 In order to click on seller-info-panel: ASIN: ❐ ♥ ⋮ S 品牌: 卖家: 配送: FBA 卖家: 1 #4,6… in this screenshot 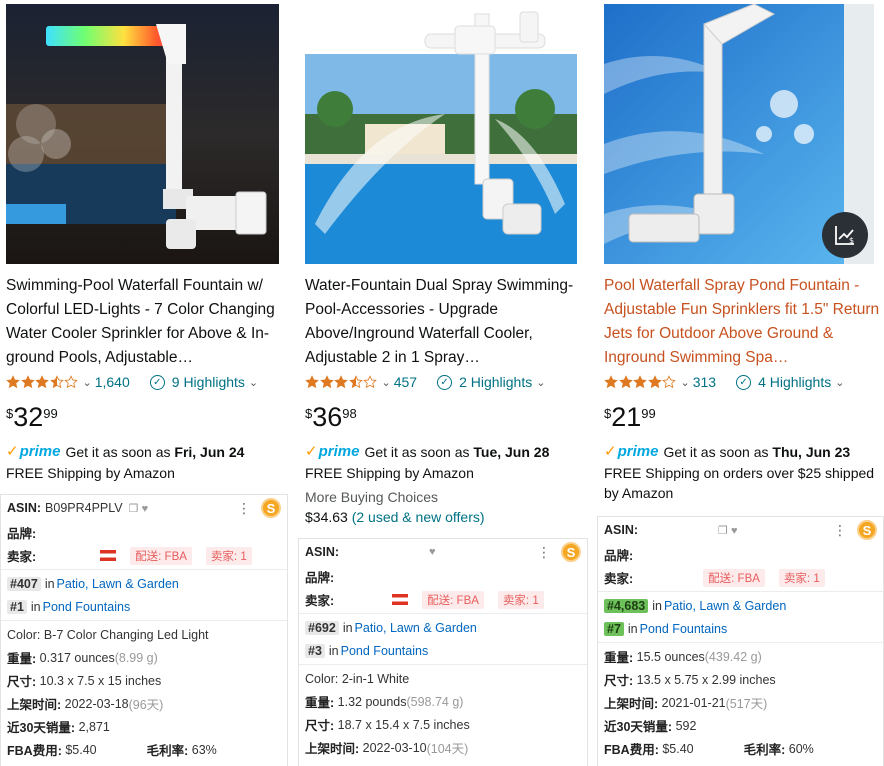, I will do `click(740, 641)`.